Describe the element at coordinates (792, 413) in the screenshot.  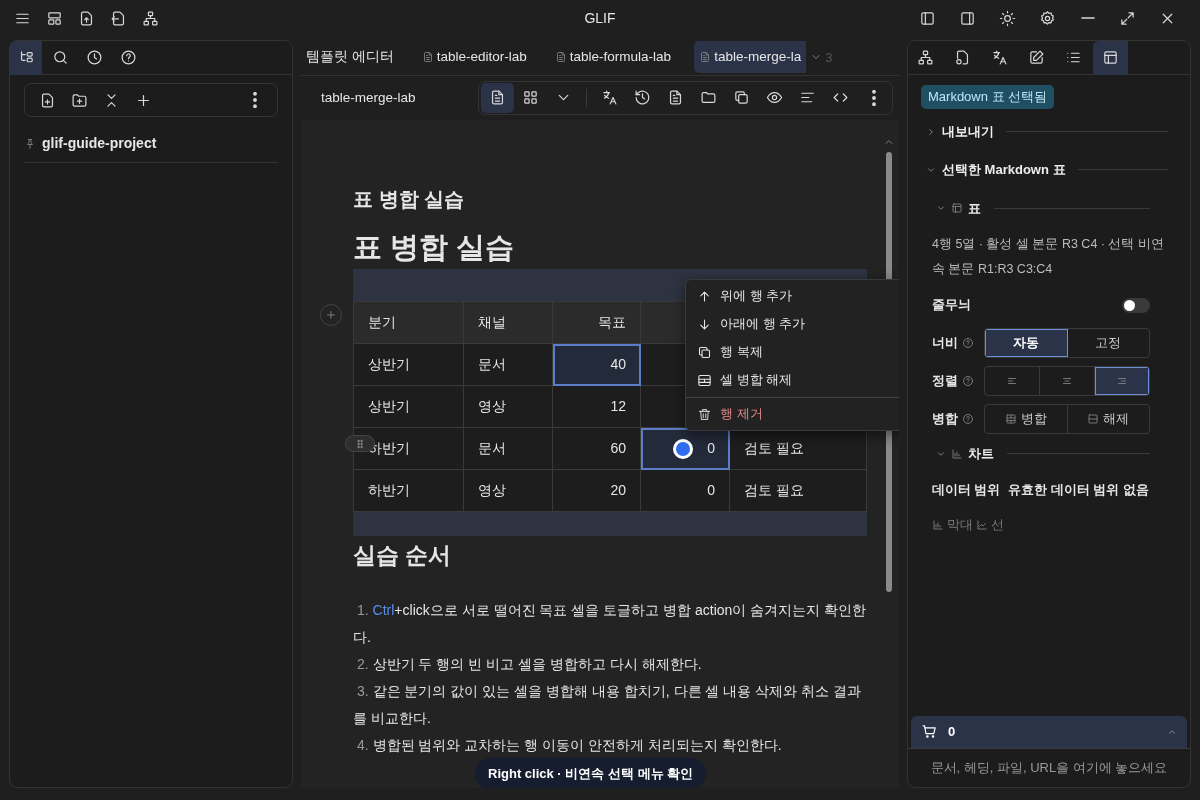
I see `menu-item: 행 제거` at that location.